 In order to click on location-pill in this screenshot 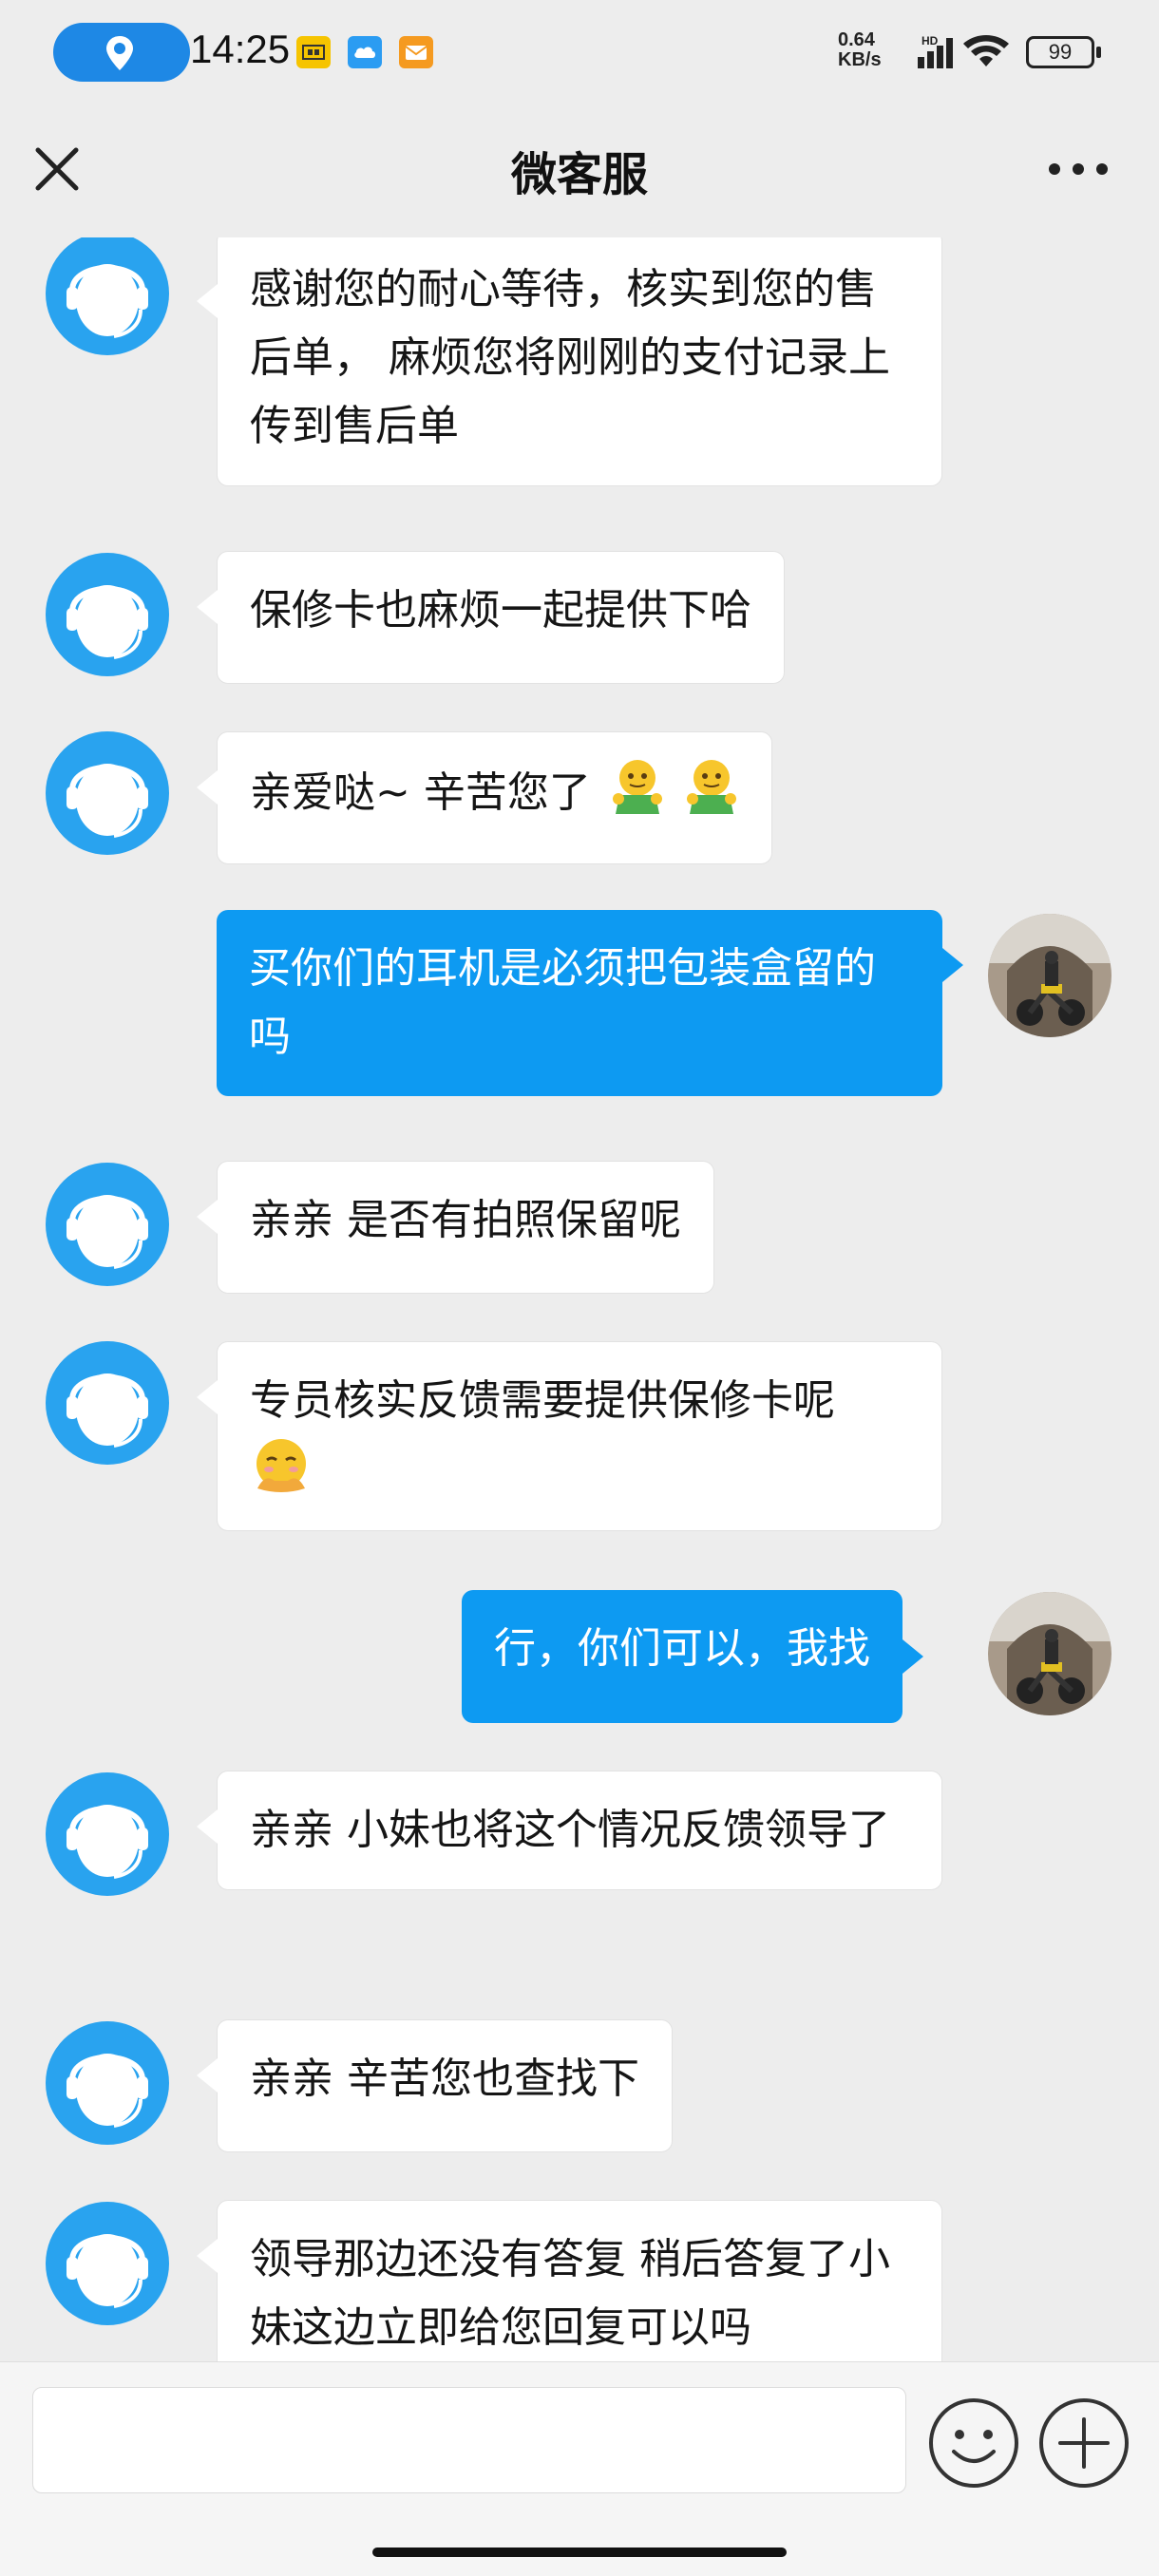, I will do `click(121, 52)`.